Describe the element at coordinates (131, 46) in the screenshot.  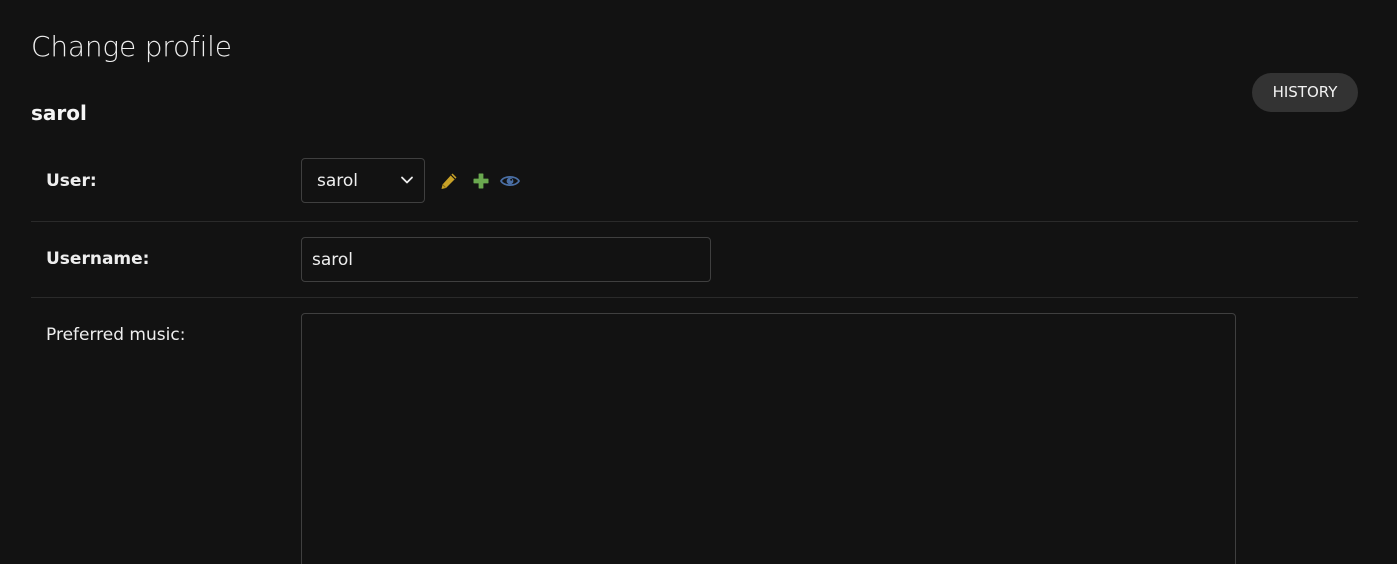
I see `page-title: Change profile` at that location.